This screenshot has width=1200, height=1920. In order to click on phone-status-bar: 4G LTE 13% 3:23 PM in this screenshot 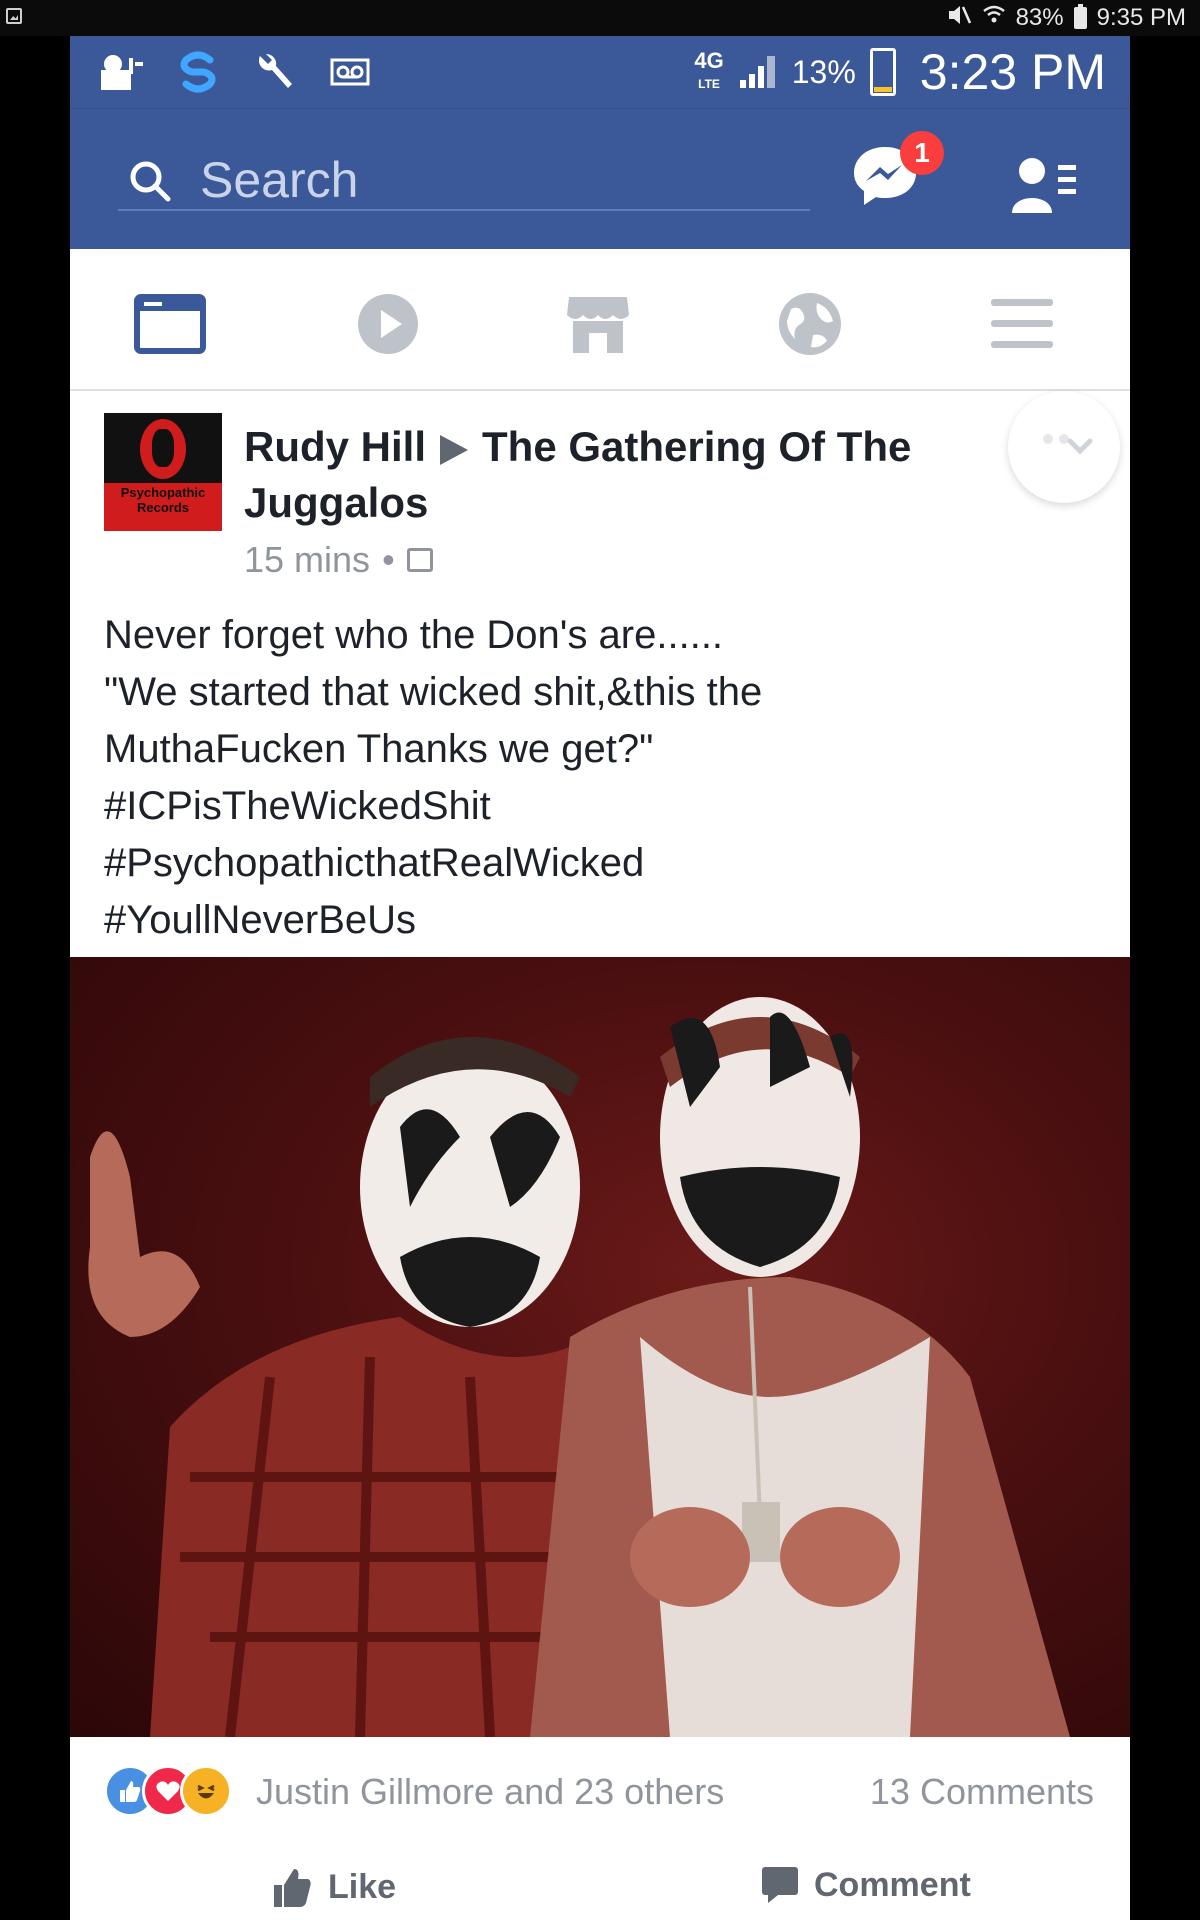, I will do `click(600, 72)`.